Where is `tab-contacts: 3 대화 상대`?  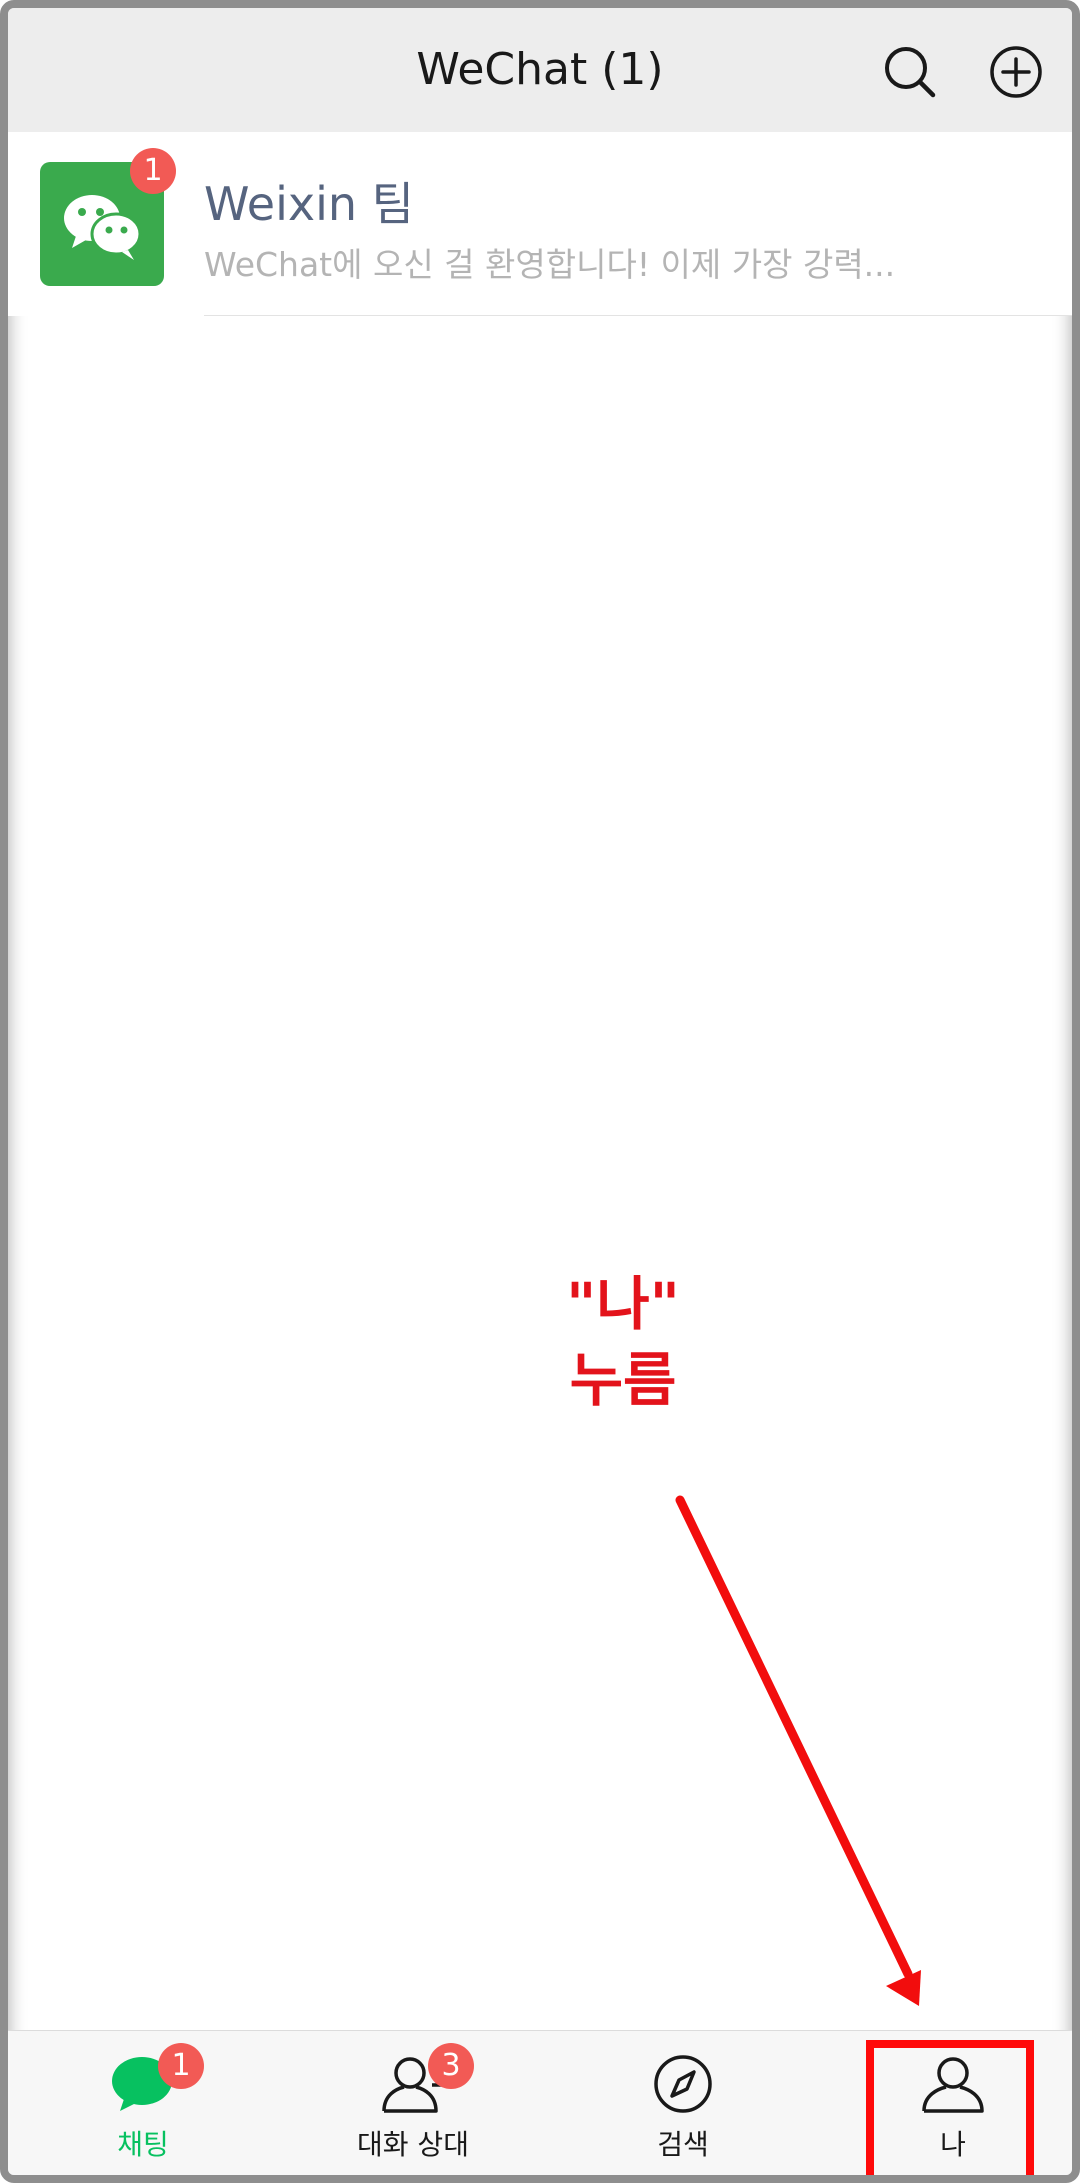 tab-contacts: 3 대화 상대 is located at coordinates (413, 2103).